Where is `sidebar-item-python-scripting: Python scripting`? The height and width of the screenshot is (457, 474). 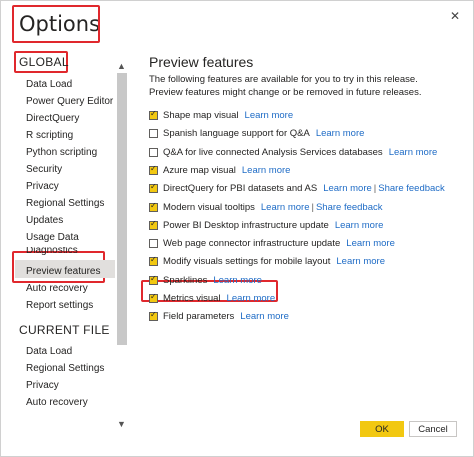
sidebar-item-python-scripting: Python scripting is located at coordinates (61, 152).